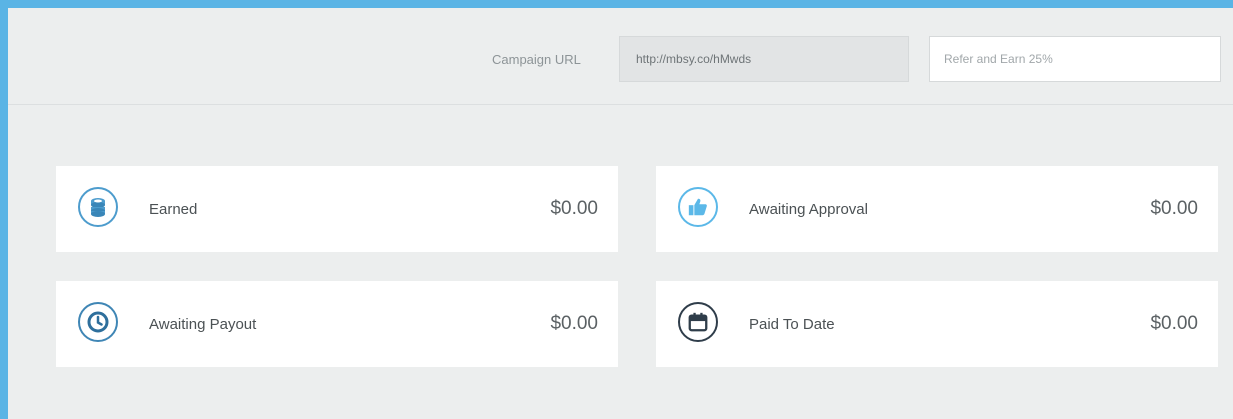 The image size is (1233, 419). What do you see at coordinates (574, 323) in the screenshot?
I see `stat-amount-awaiting-payout: $0.00` at bounding box center [574, 323].